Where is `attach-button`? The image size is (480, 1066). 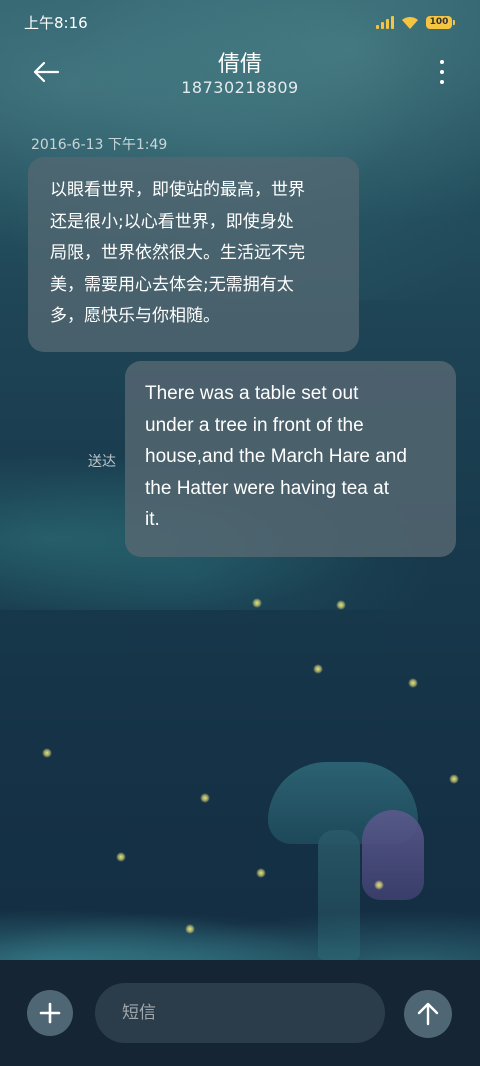 attach-button is located at coordinates (50, 1013).